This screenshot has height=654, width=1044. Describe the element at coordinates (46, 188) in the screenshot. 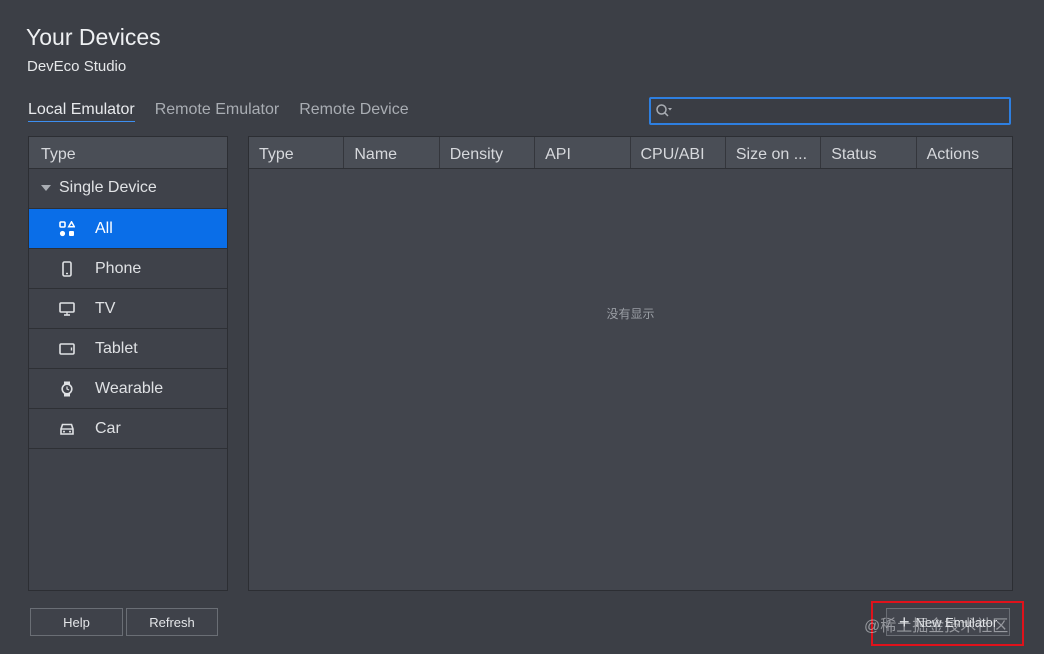

I see `caret-down-icon` at that location.